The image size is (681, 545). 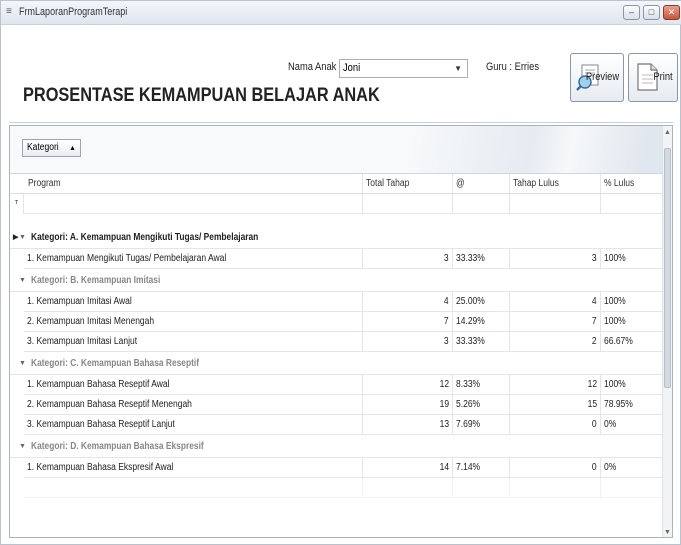 I want to click on cell-text: 3. Kemampuan Imitasi Lanjut, so click(x=82, y=341).